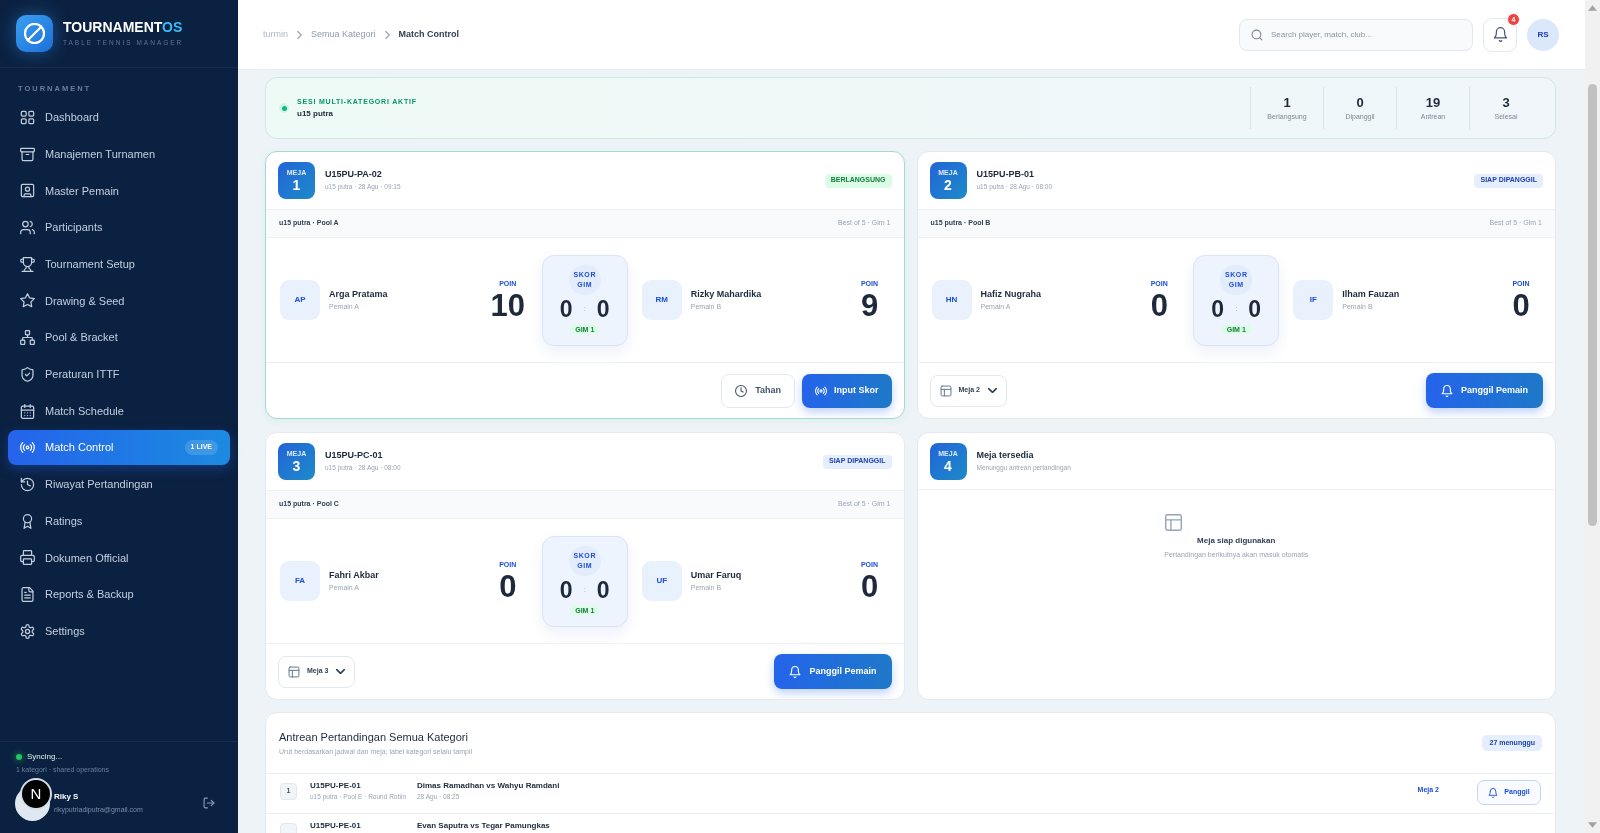  What do you see at coordinates (1371, 294) in the screenshot?
I see `player-name: Ilham Fauzan` at bounding box center [1371, 294].